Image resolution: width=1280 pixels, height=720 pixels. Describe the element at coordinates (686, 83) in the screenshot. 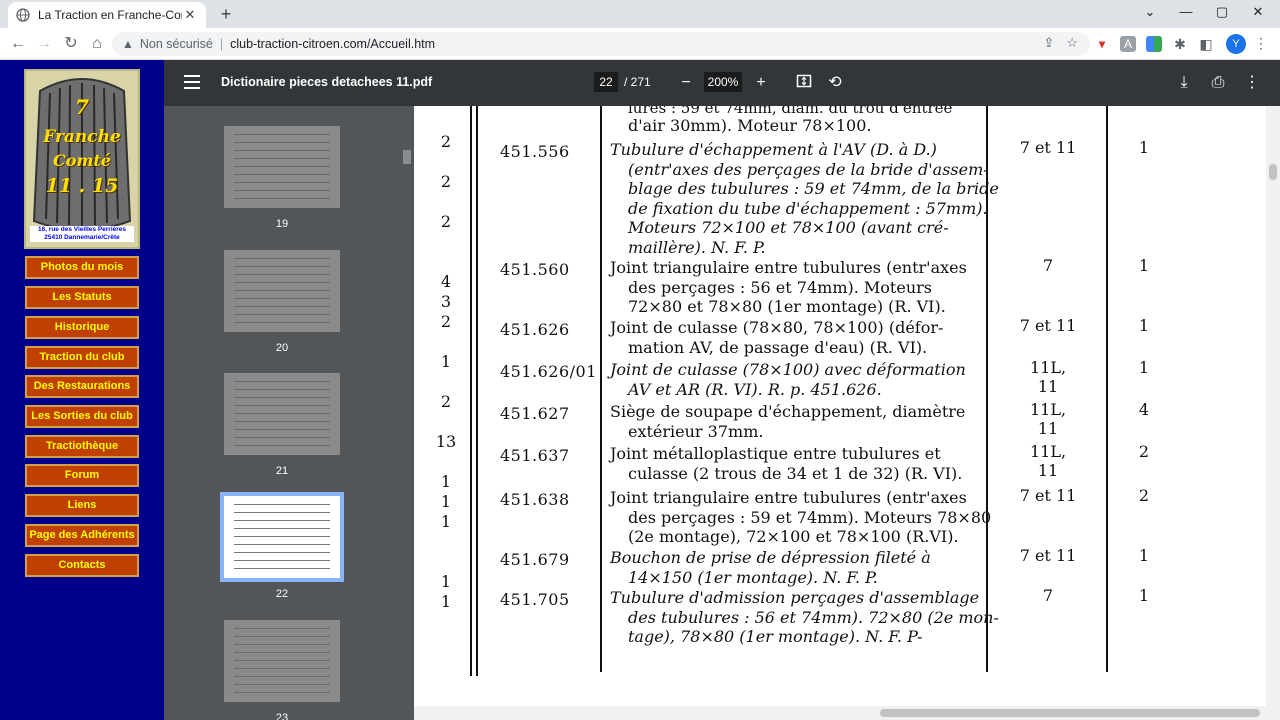

I see `zoom-out-icon: −` at that location.